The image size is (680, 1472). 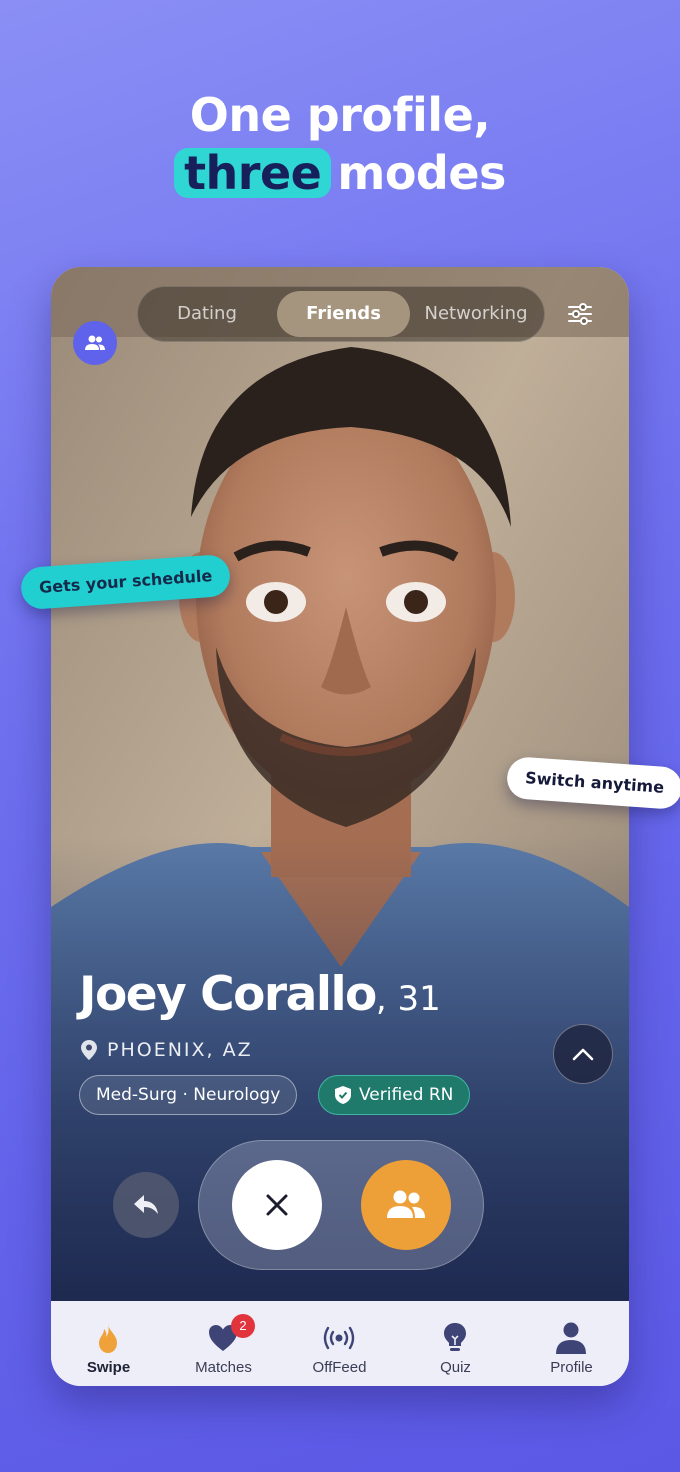 What do you see at coordinates (188, 1095) in the screenshot?
I see `specialty-chip: Med-Surg · Neurology` at bounding box center [188, 1095].